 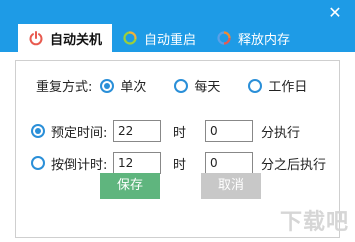 I want to click on scheduled-time-option: 预定时间:, so click(x=72, y=131).